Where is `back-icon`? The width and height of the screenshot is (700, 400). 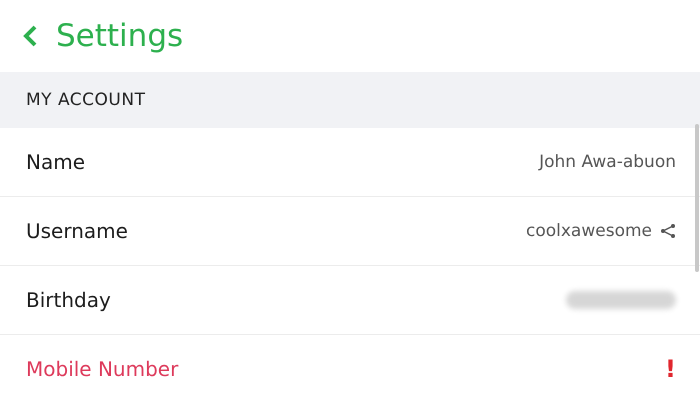
back-icon is located at coordinates (30, 36).